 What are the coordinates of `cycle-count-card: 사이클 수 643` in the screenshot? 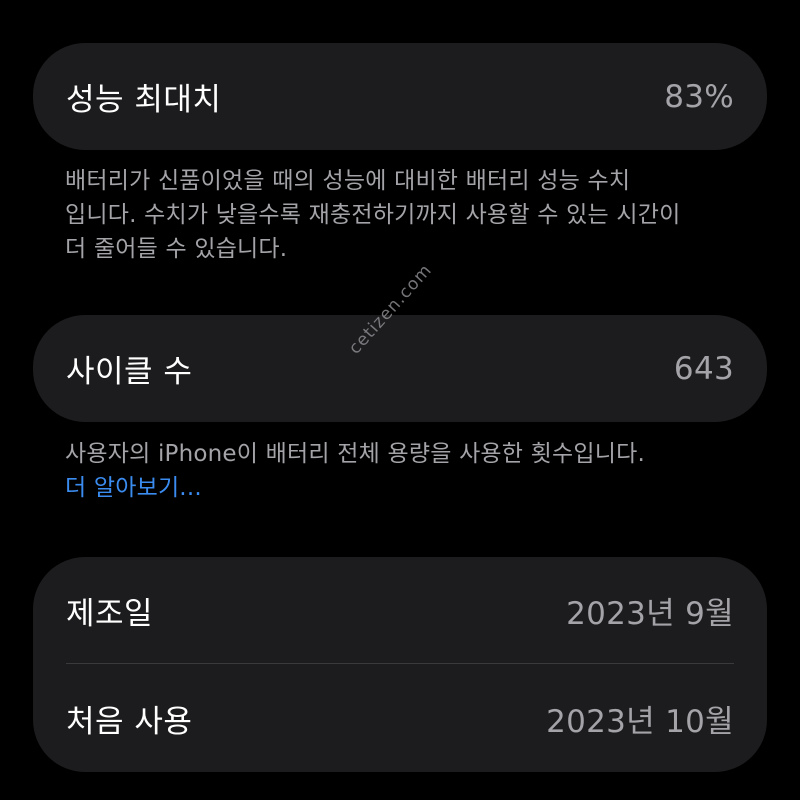 It's located at (400, 368).